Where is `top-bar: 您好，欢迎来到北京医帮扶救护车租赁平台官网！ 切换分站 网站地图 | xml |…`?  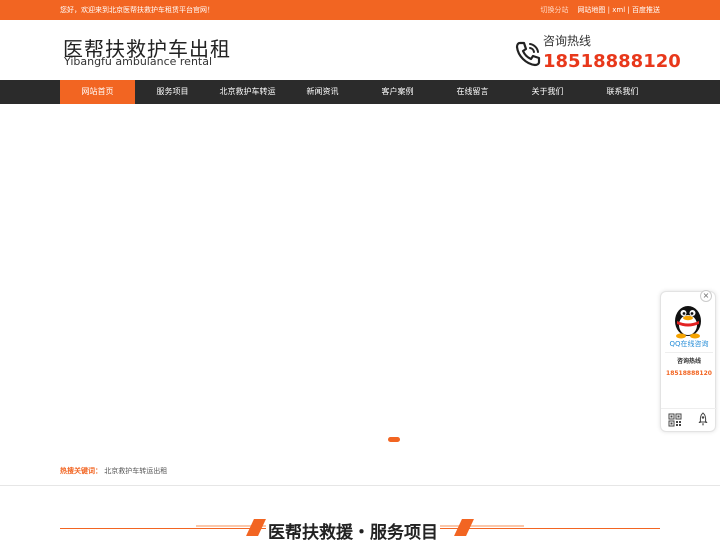 top-bar: 您好，欢迎来到北京医帮扶救护车租赁平台官网！ 切换分站 网站地图 | xml |… is located at coordinates (360, 10).